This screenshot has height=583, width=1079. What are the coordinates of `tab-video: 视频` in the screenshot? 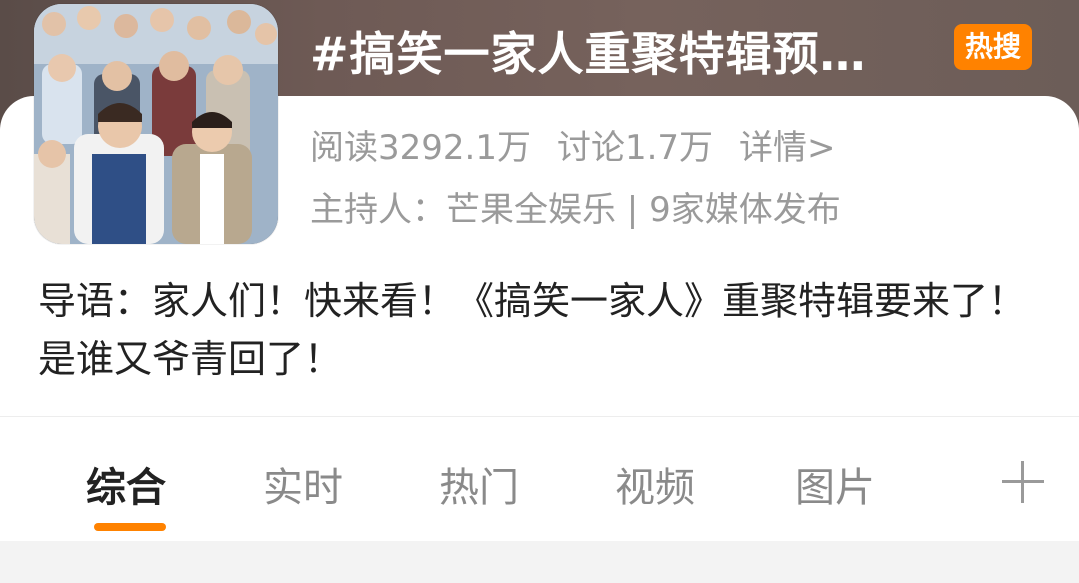 It's located at (655, 484).